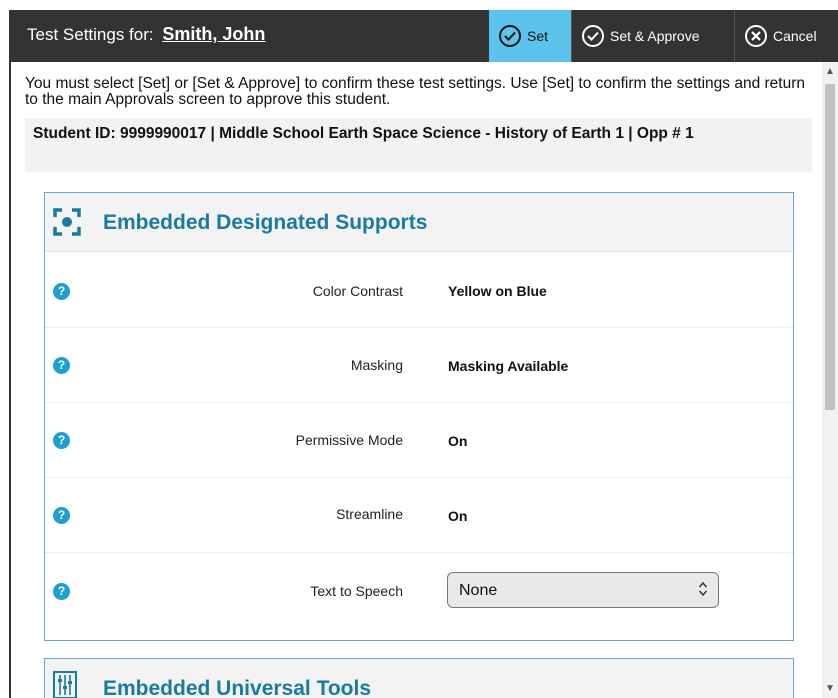 The height and width of the screenshot is (698, 838). Describe the element at coordinates (376, 365) in the screenshot. I see `setting-label: Masking` at that location.